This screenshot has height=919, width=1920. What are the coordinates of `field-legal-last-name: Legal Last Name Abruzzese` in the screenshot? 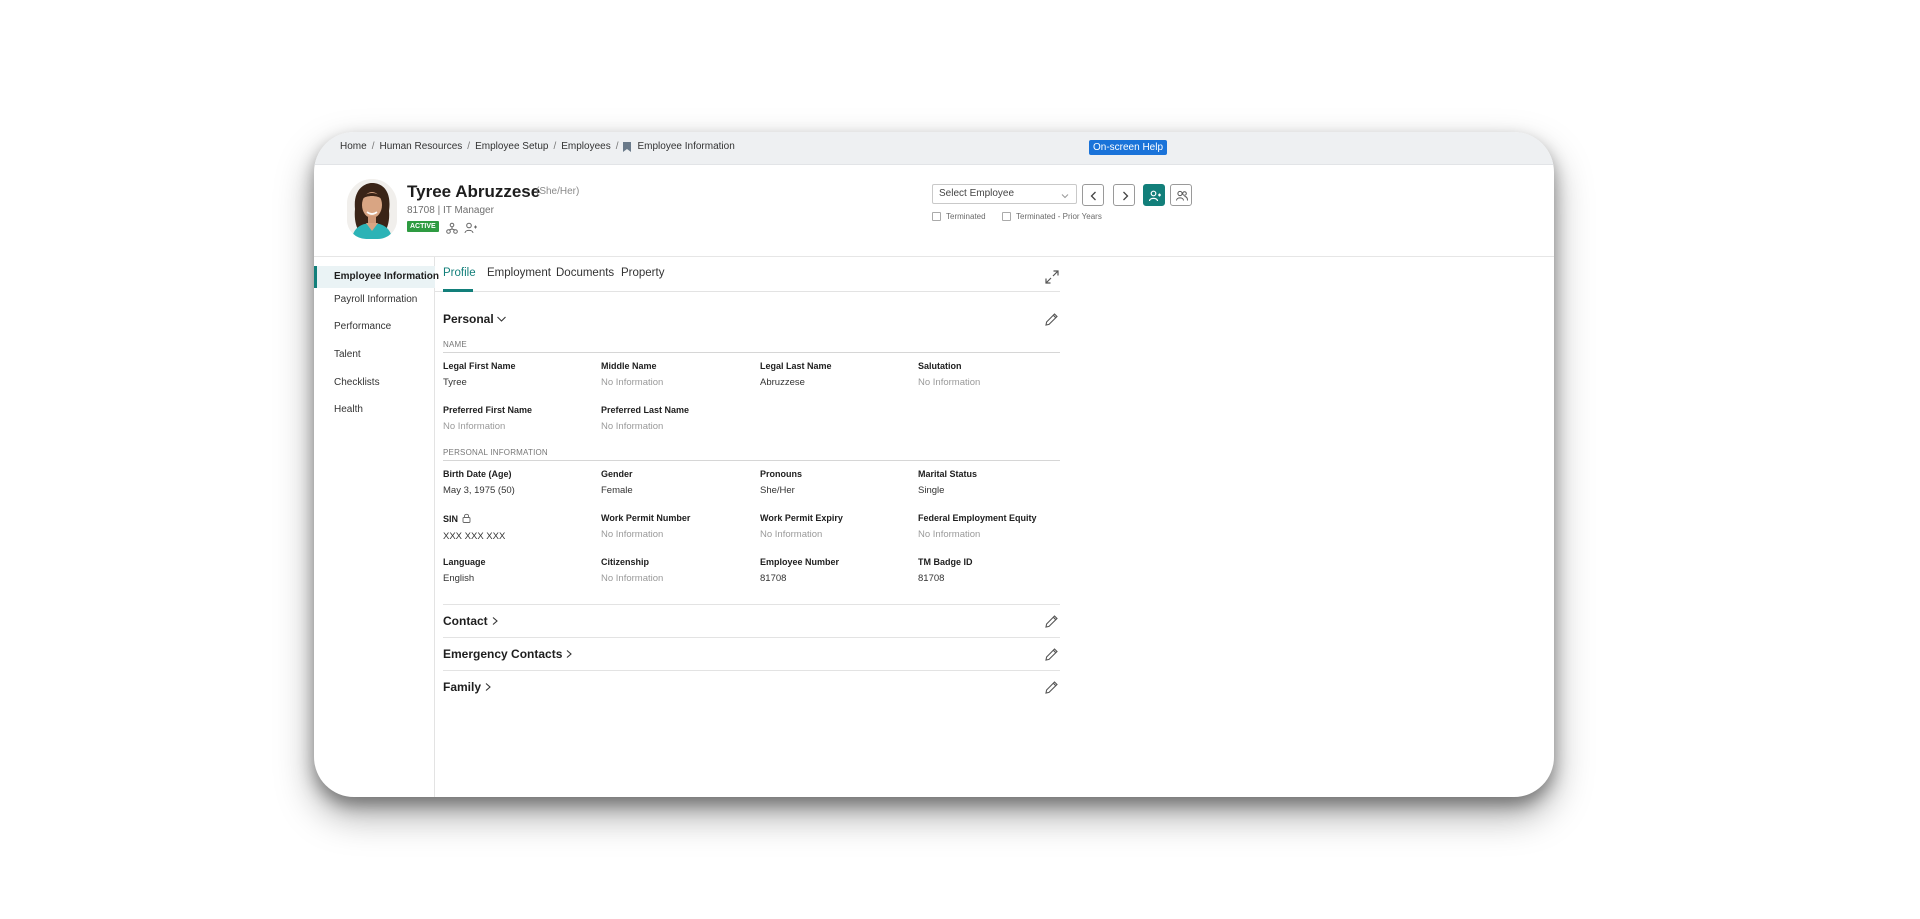 It's located at (835, 374).